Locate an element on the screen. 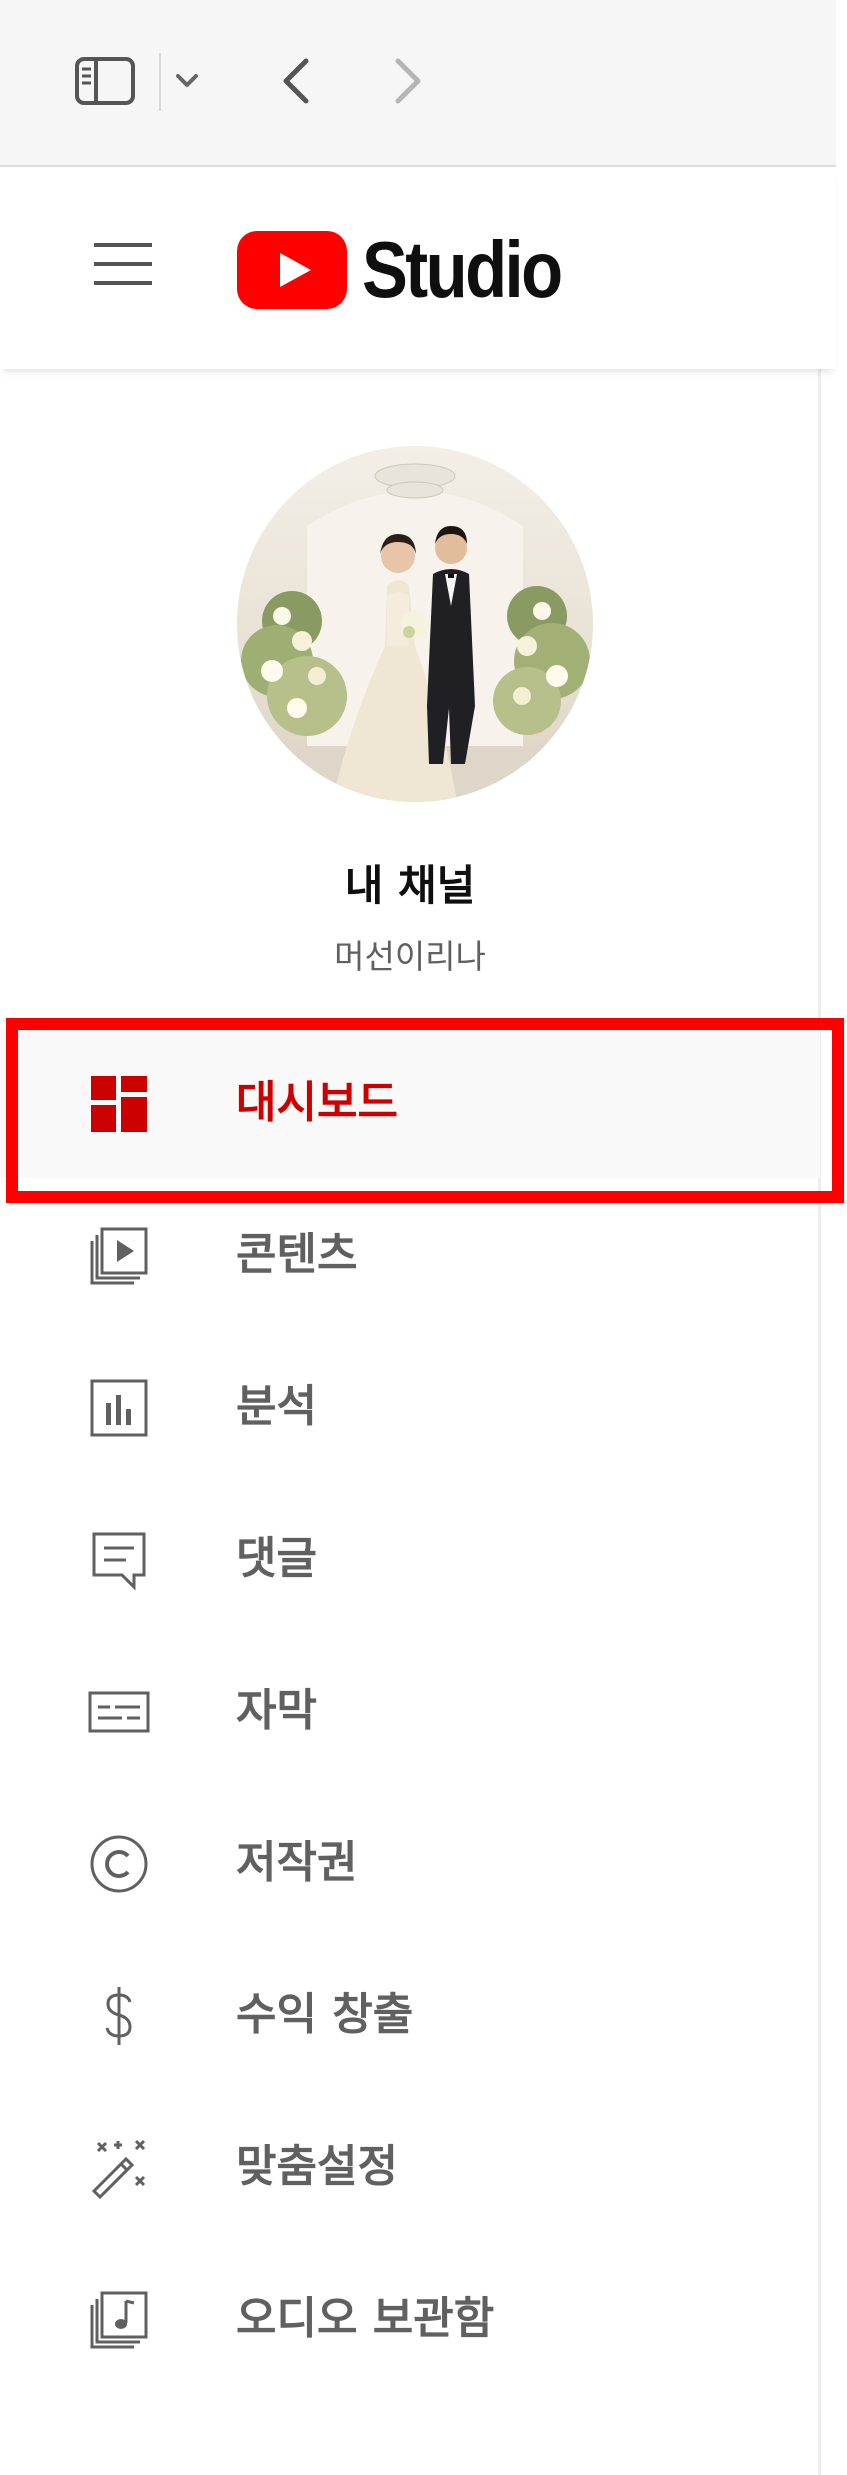 The image size is (847, 2475). video-library-icon is located at coordinates (119, 1256).